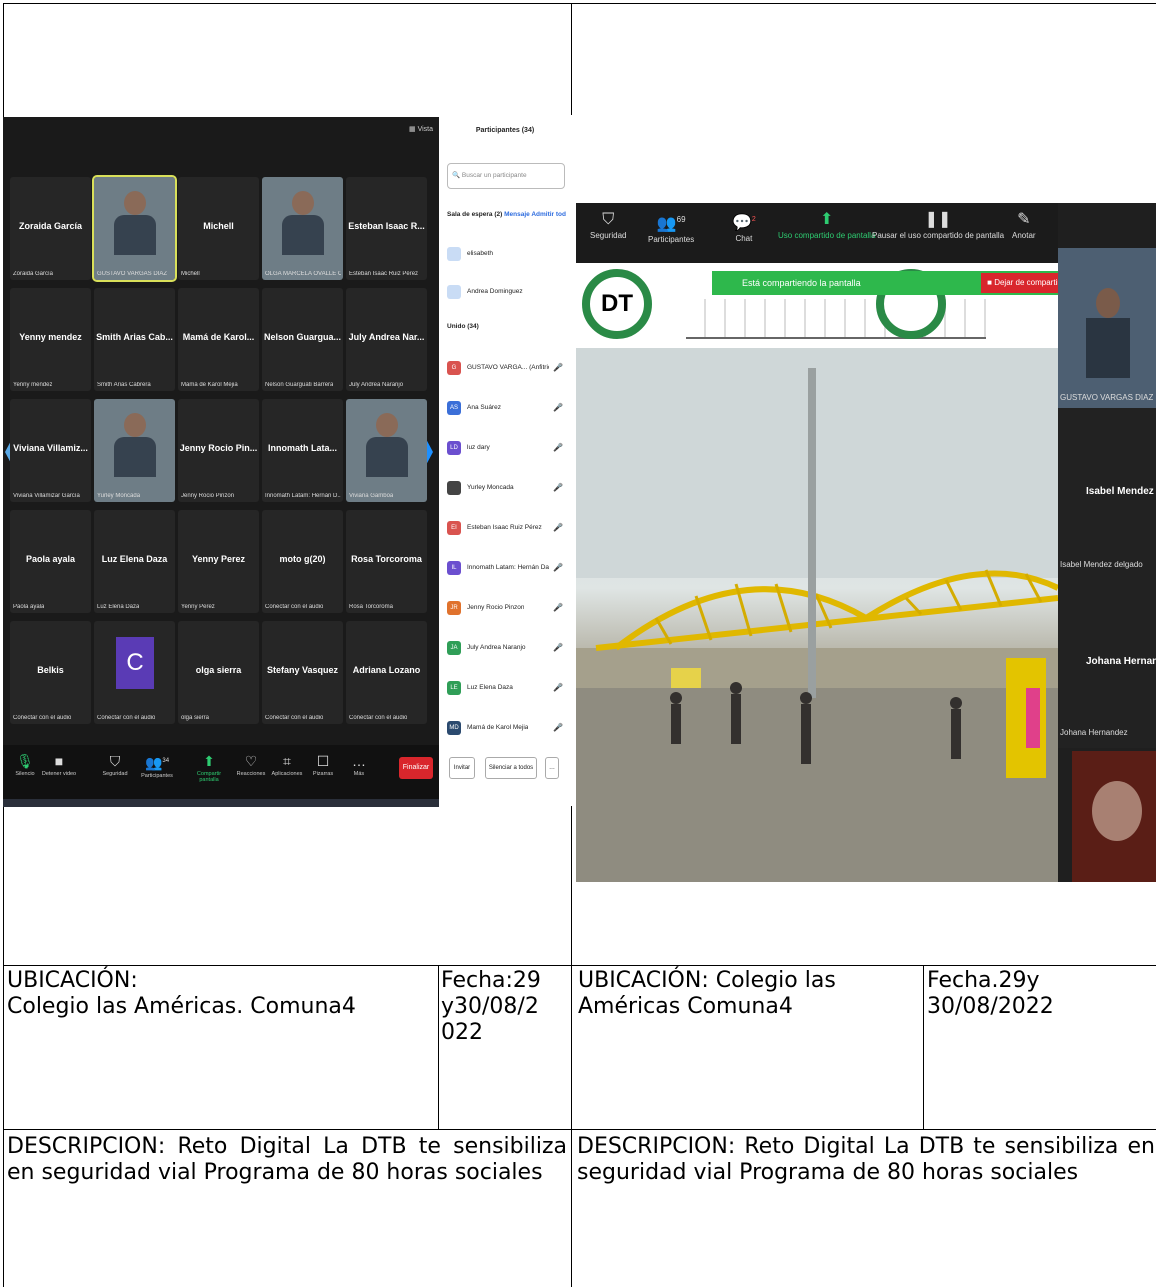  Describe the element at coordinates (509, 255) in the screenshot. I see `waiting-participant: elisabeth` at that location.